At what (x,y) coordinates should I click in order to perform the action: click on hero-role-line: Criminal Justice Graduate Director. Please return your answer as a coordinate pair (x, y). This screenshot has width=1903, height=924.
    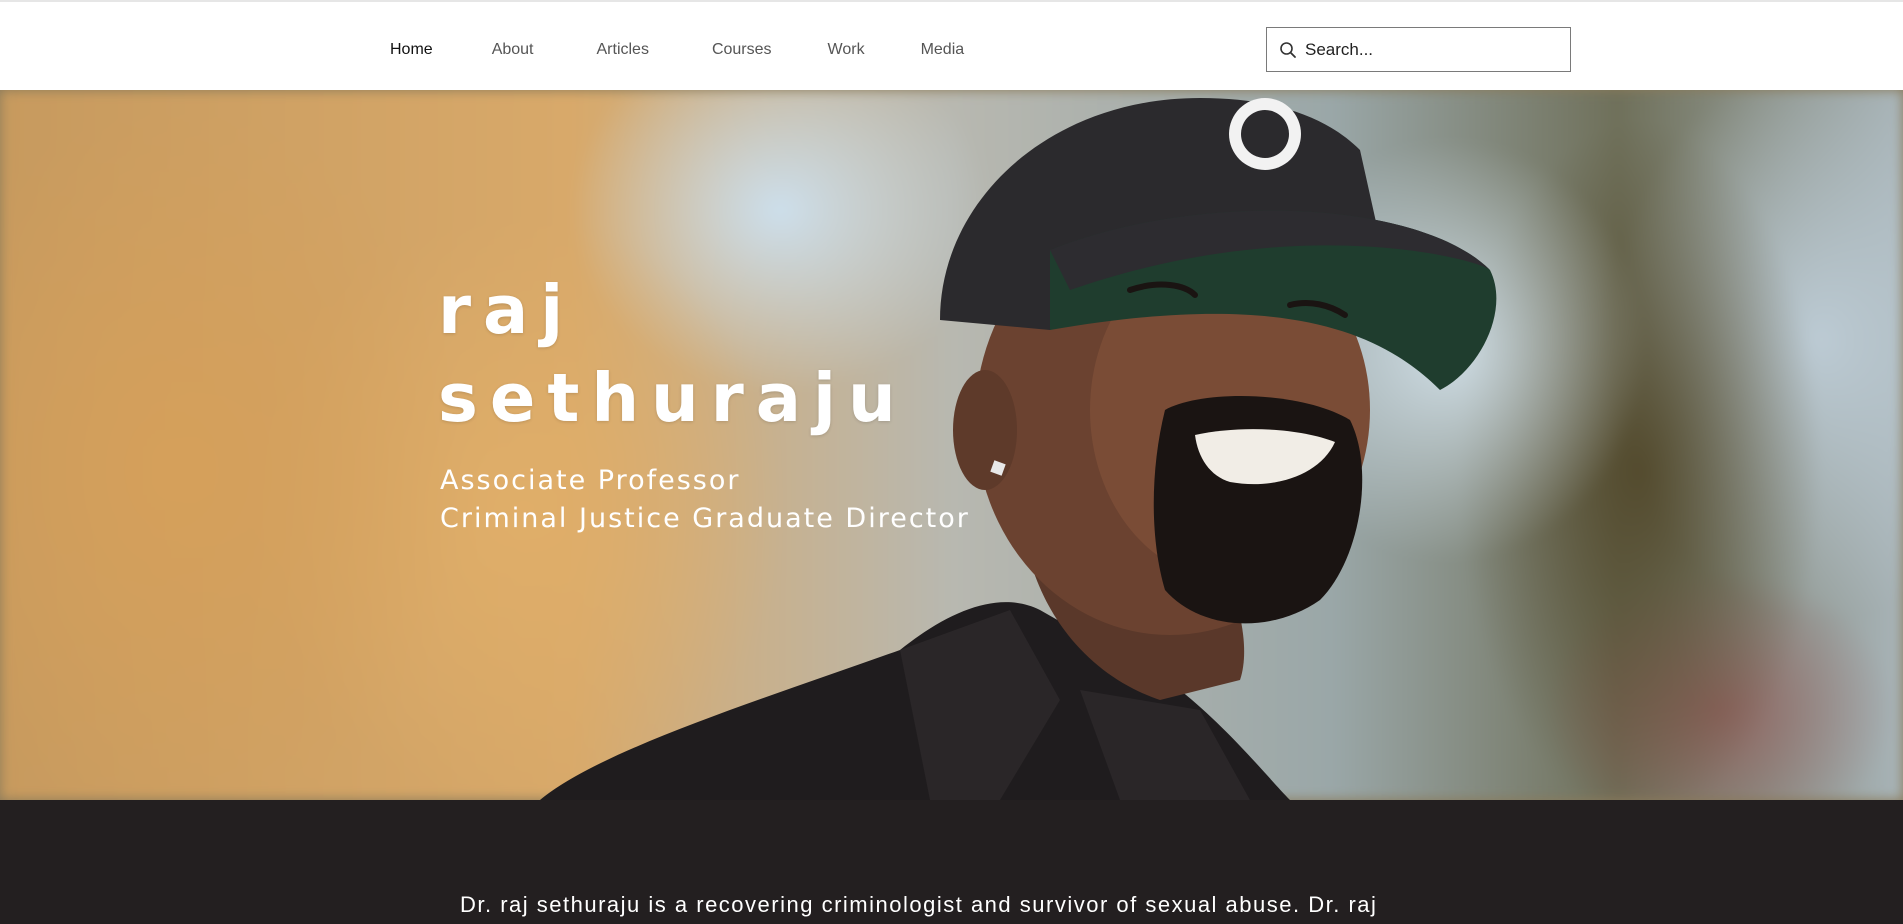
    Looking at the image, I should click on (705, 518).